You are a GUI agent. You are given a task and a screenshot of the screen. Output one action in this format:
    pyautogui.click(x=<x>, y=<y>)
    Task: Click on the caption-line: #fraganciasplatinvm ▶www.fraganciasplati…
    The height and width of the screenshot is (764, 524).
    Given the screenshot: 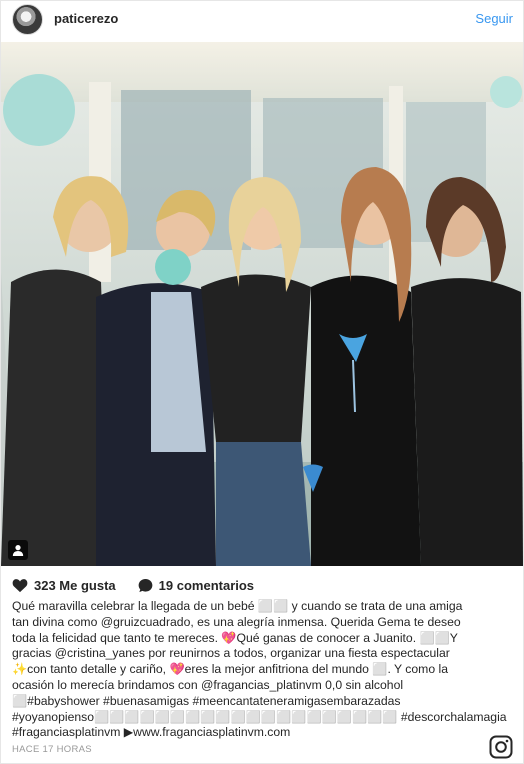 What is the action you would take?
    pyautogui.click(x=151, y=732)
    